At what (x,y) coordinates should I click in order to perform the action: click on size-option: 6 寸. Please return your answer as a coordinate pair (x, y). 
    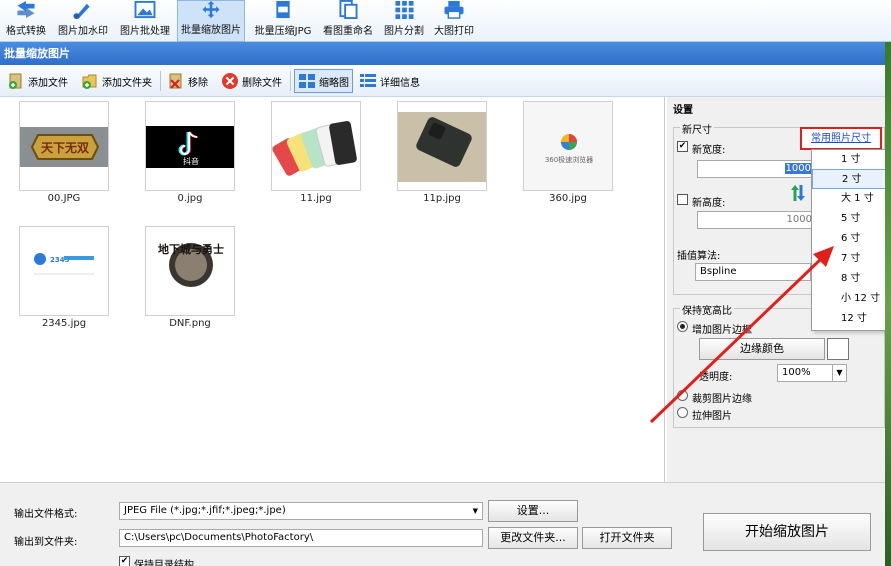
    Looking at the image, I should click on (851, 239).